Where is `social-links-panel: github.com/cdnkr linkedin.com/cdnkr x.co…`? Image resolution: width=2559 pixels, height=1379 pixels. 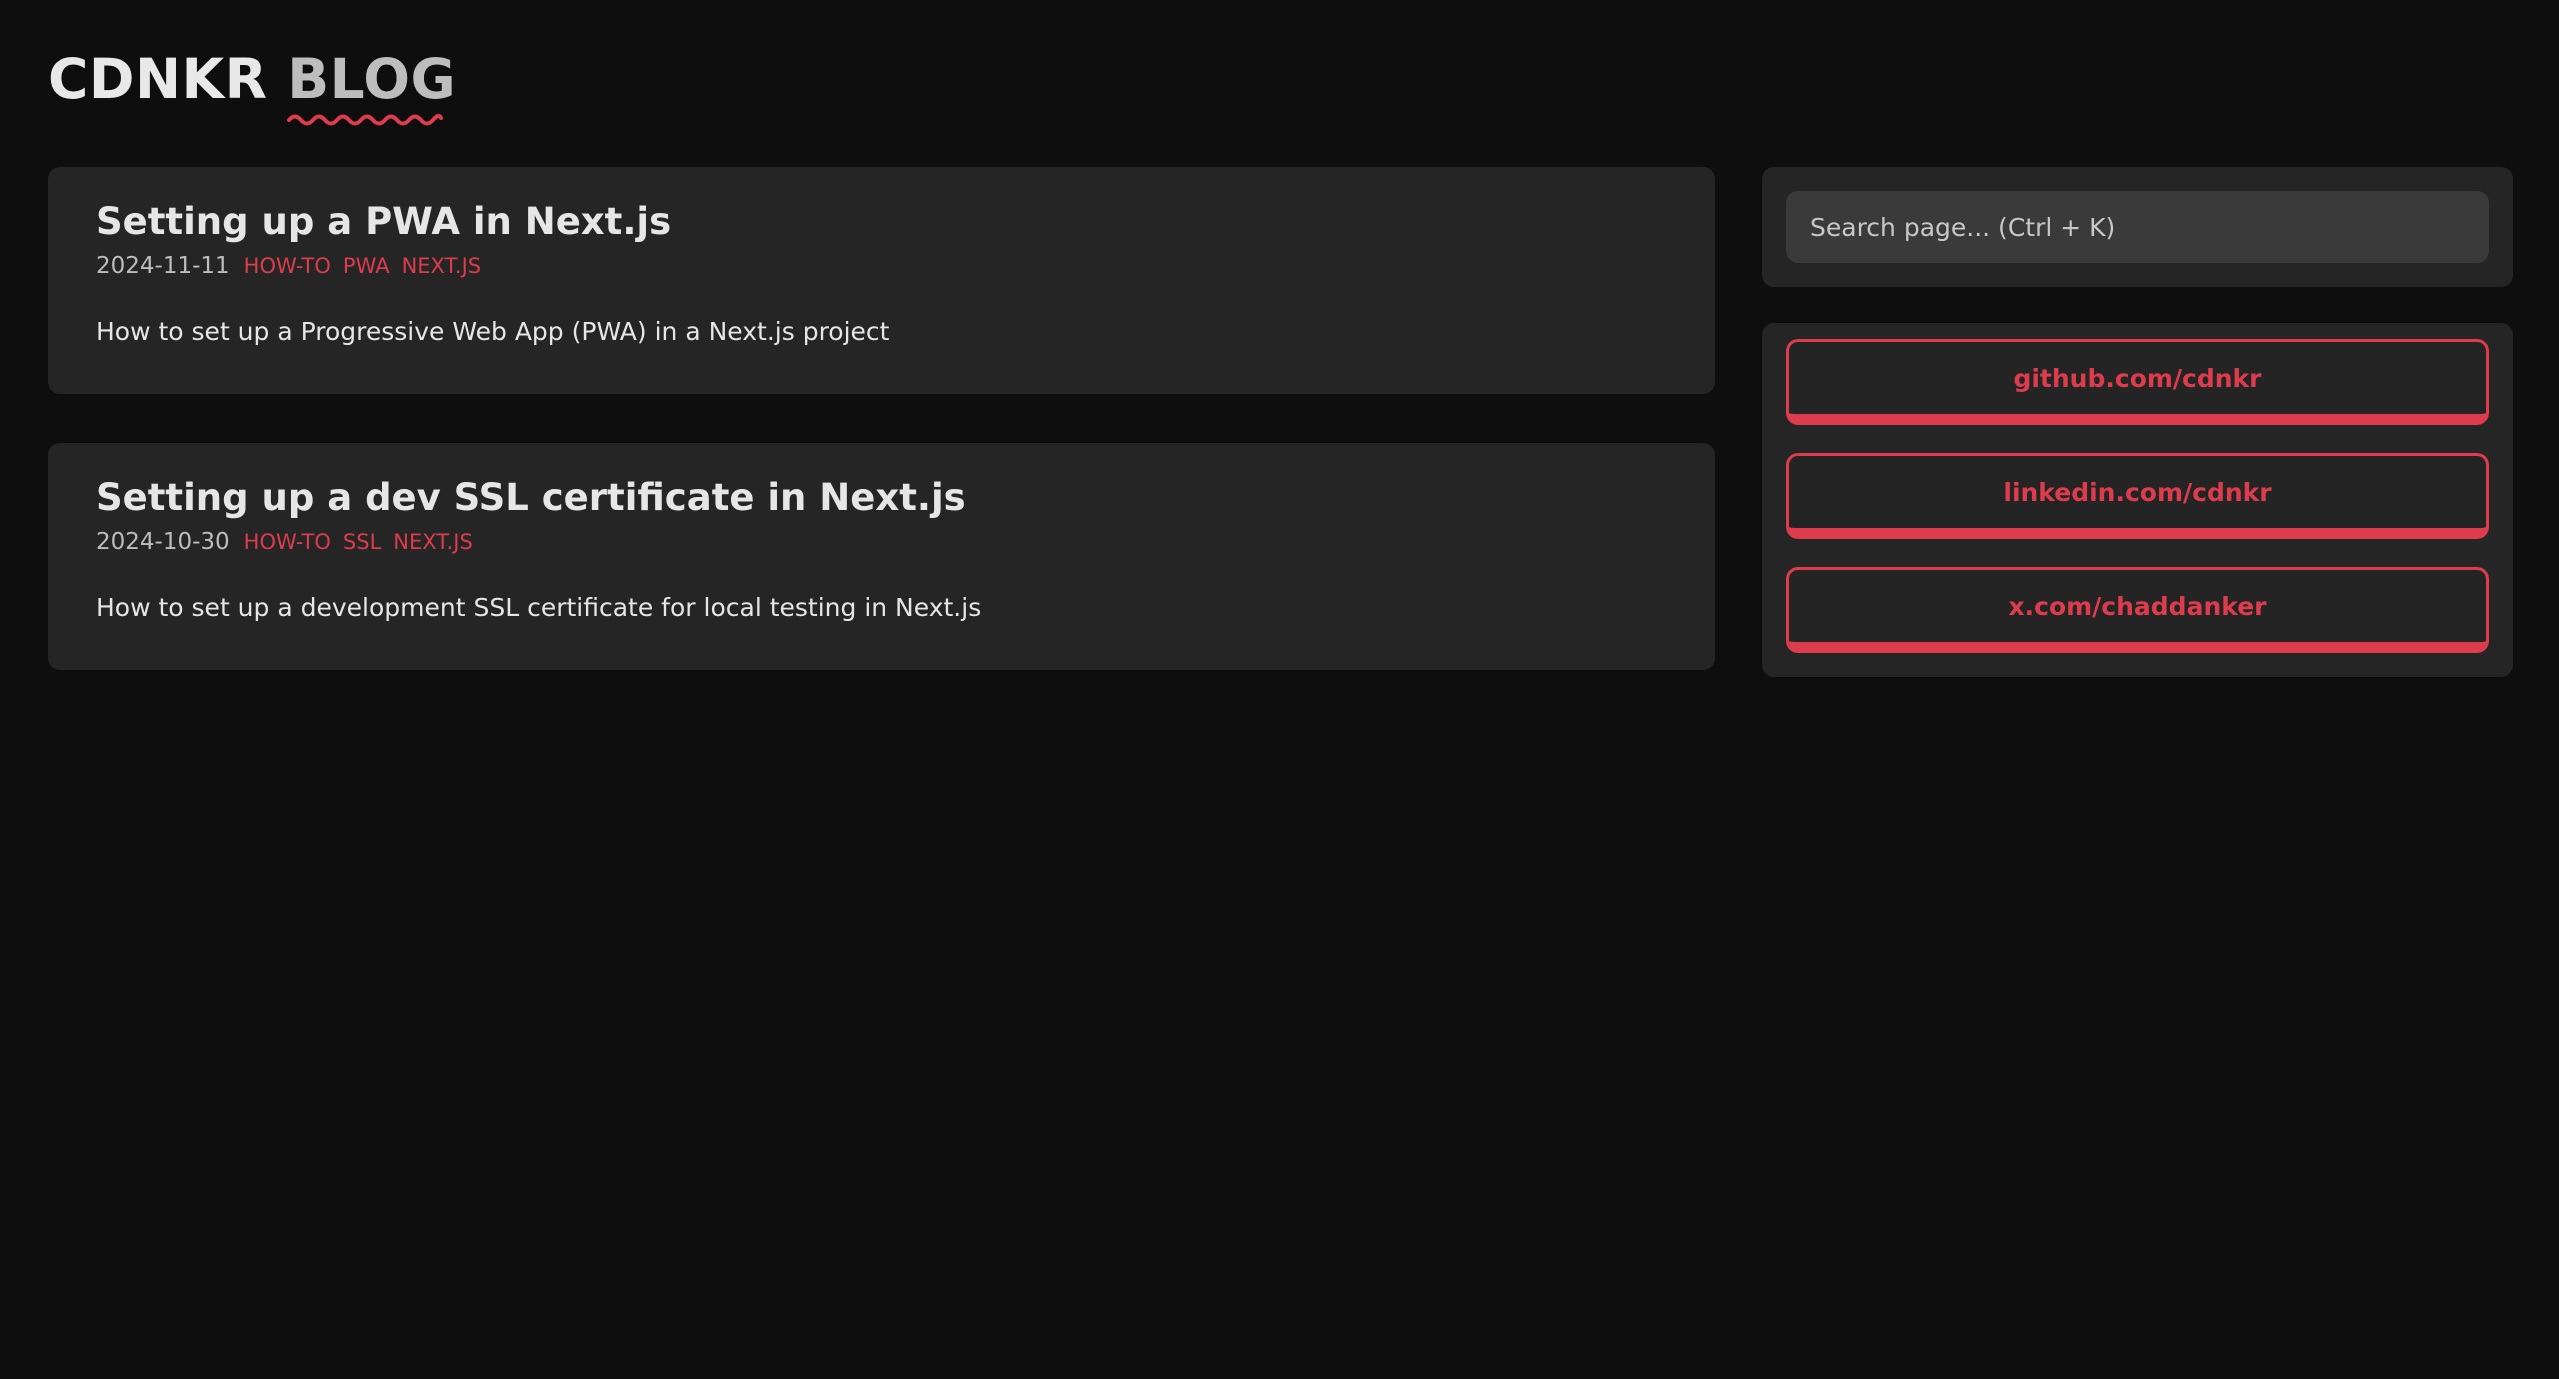
social-links-panel: github.com/cdnkr linkedin.com/cdnkr x.co… is located at coordinates (2137, 500).